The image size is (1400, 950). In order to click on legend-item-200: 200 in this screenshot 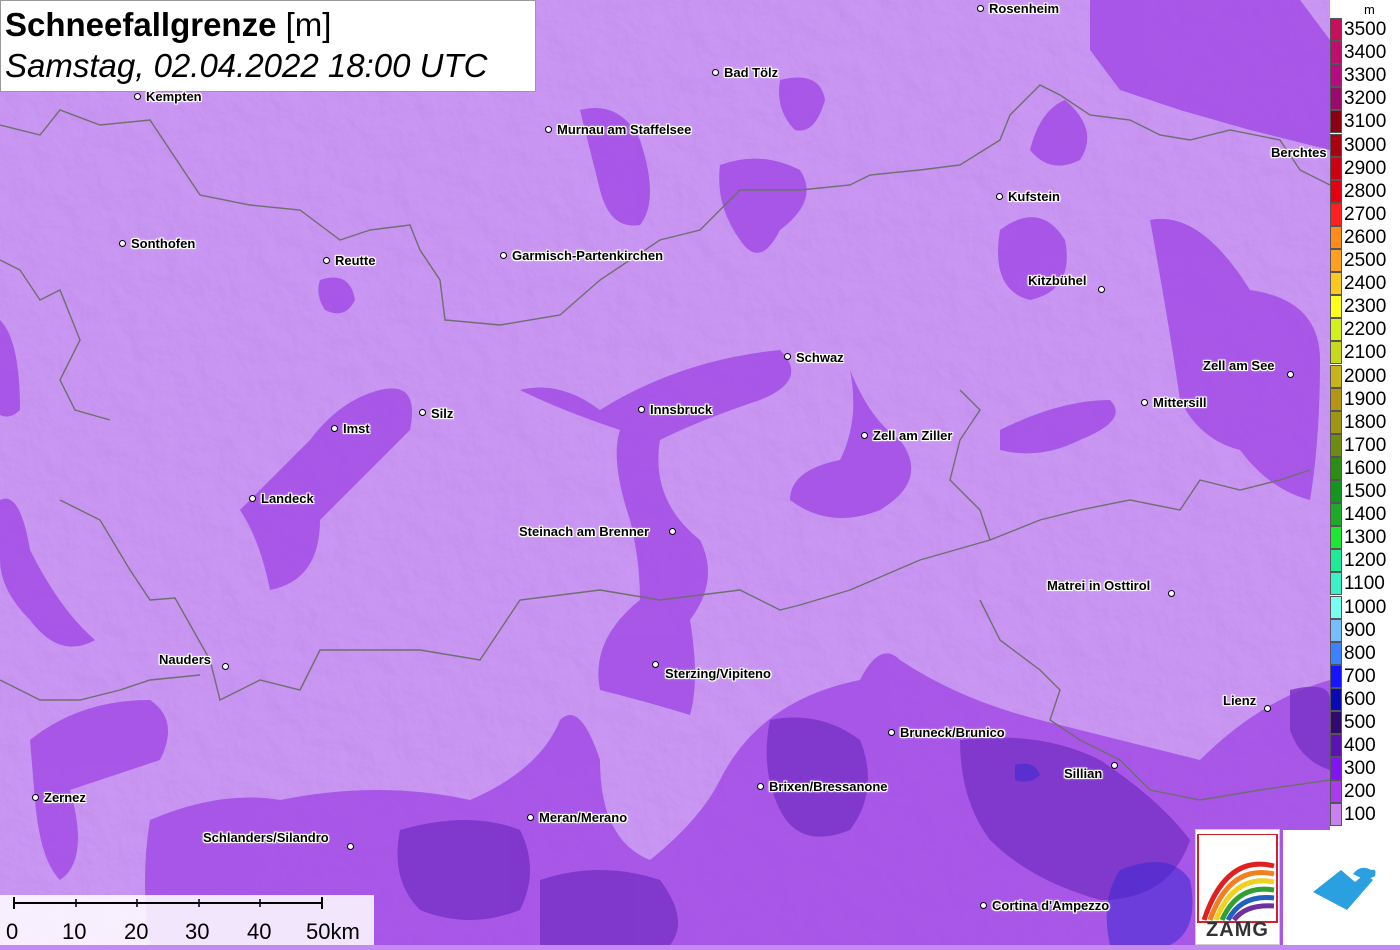, I will do `click(1365, 792)`.